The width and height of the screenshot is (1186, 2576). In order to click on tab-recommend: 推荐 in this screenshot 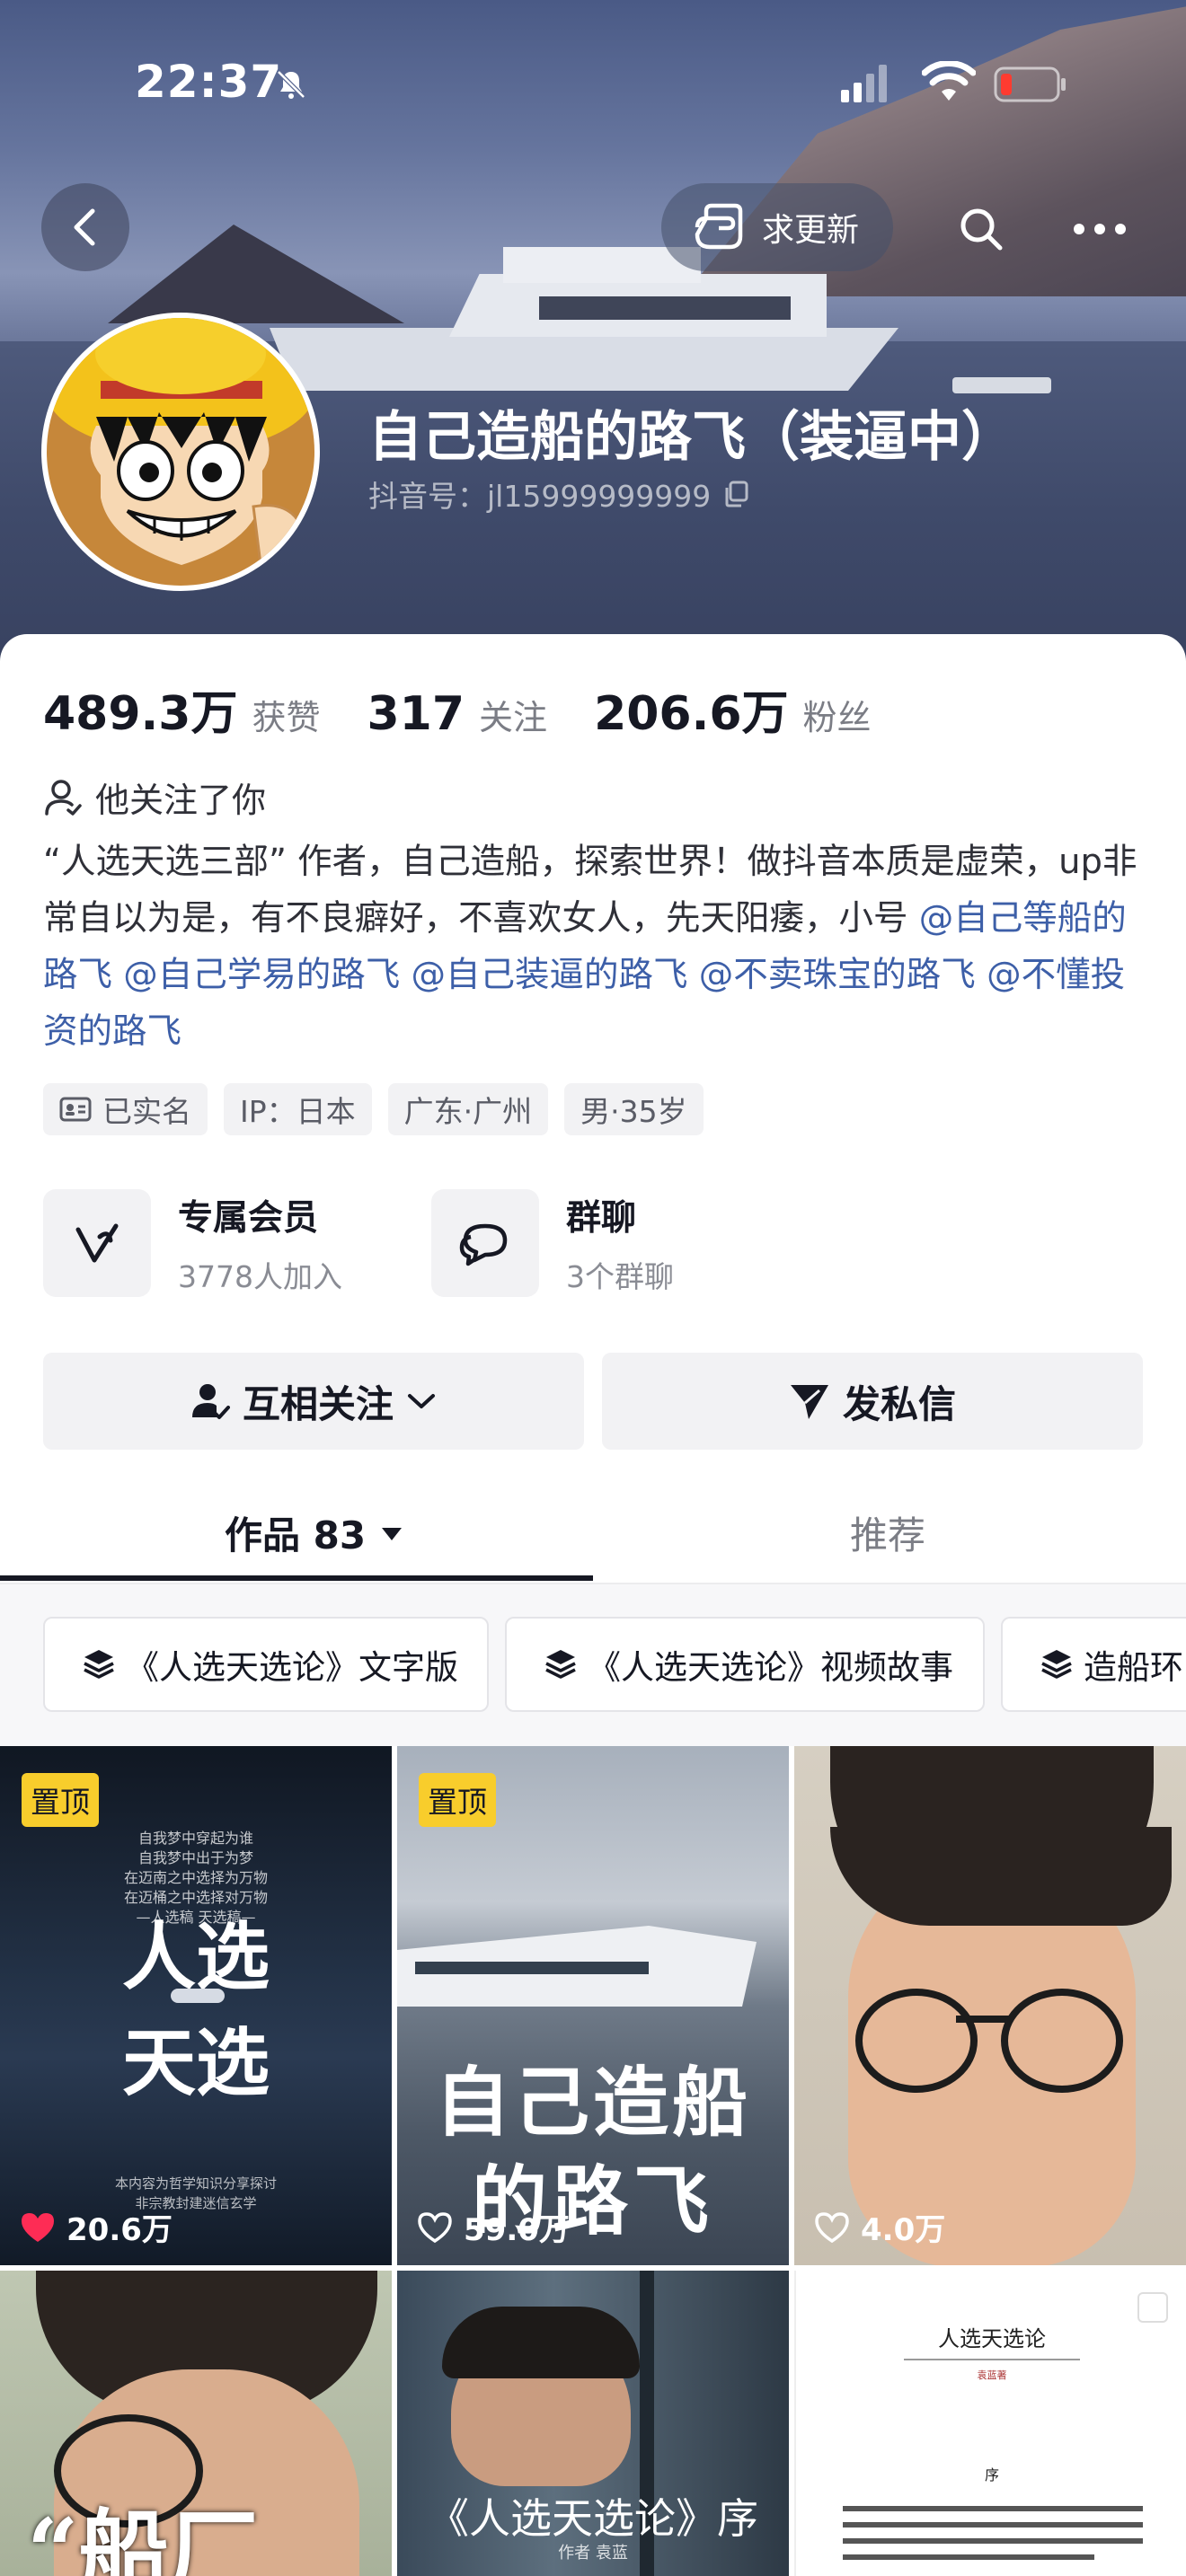, I will do `click(887, 1532)`.